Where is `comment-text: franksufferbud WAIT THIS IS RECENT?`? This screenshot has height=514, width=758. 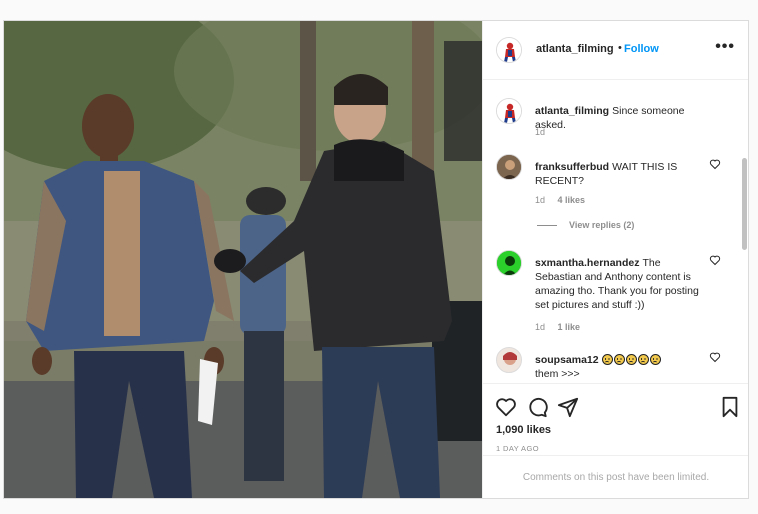 comment-text: franksufferbud WAIT THIS IS RECENT? is located at coordinates (620, 174).